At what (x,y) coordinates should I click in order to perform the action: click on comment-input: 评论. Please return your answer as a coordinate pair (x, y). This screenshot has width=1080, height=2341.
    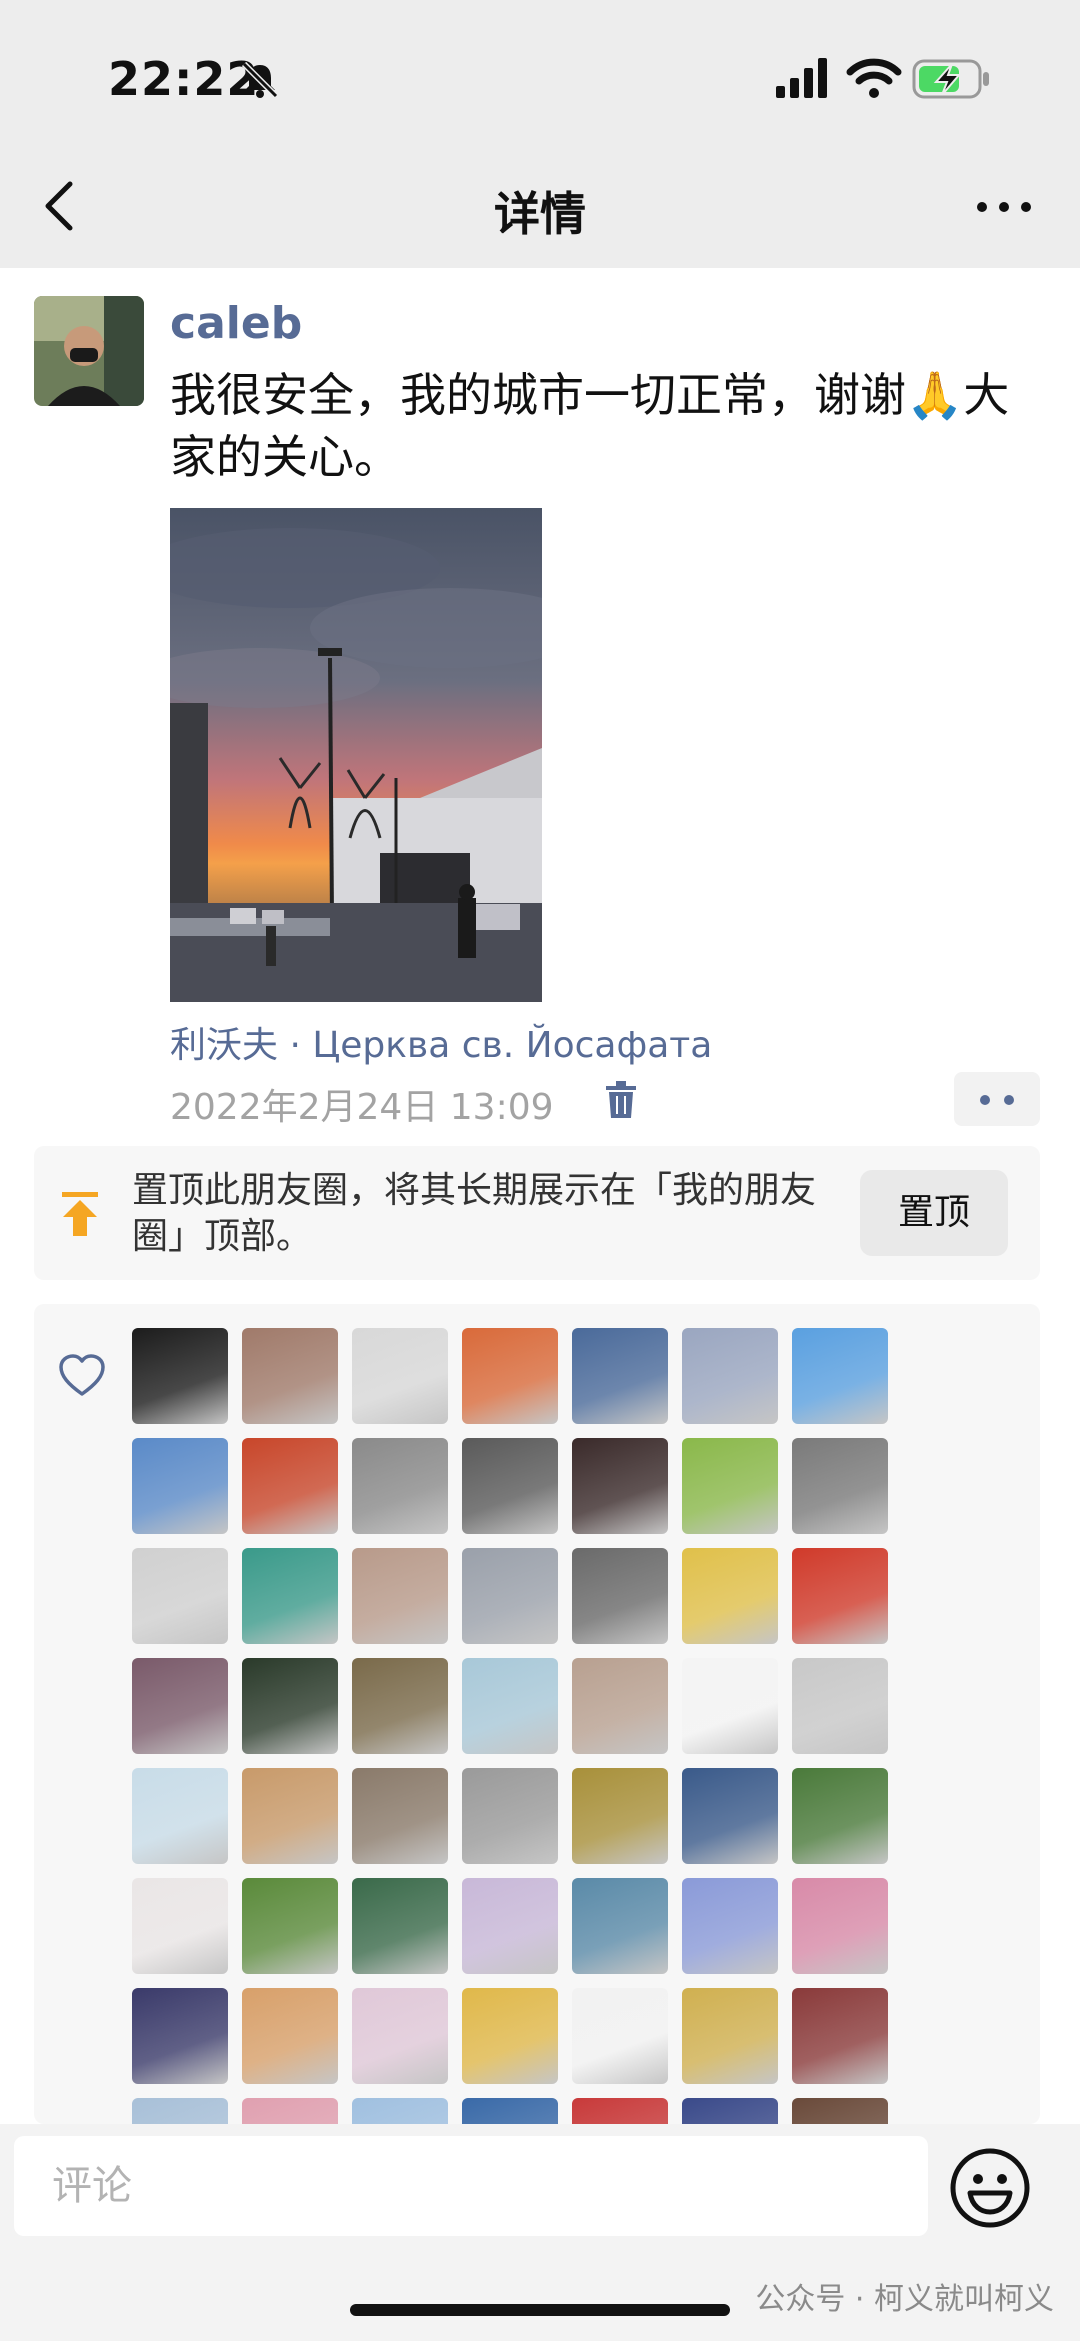
    Looking at the image, I should click on (471, 2186).